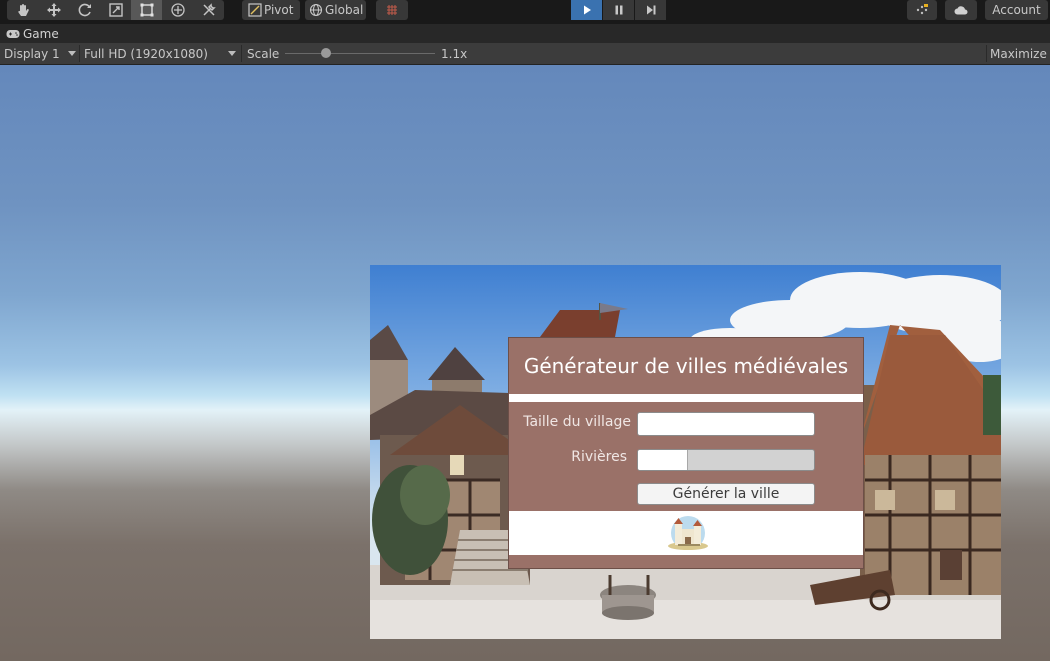  I want to click on village-size-input, so click(726, 424).